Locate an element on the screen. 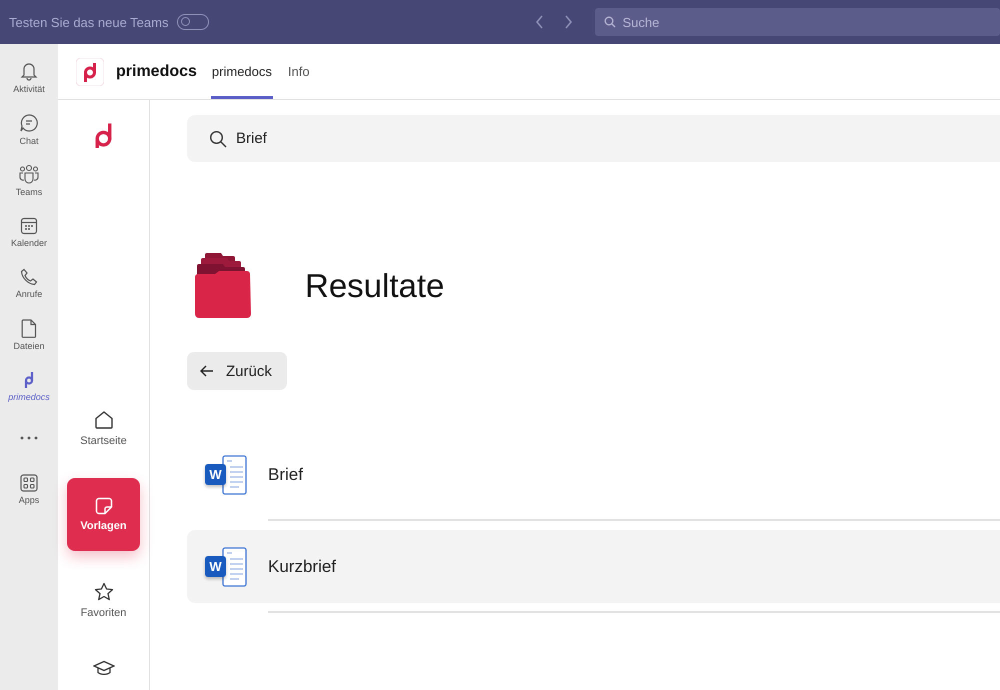  graduation-cap-icon is located at coordinates (103, 668).